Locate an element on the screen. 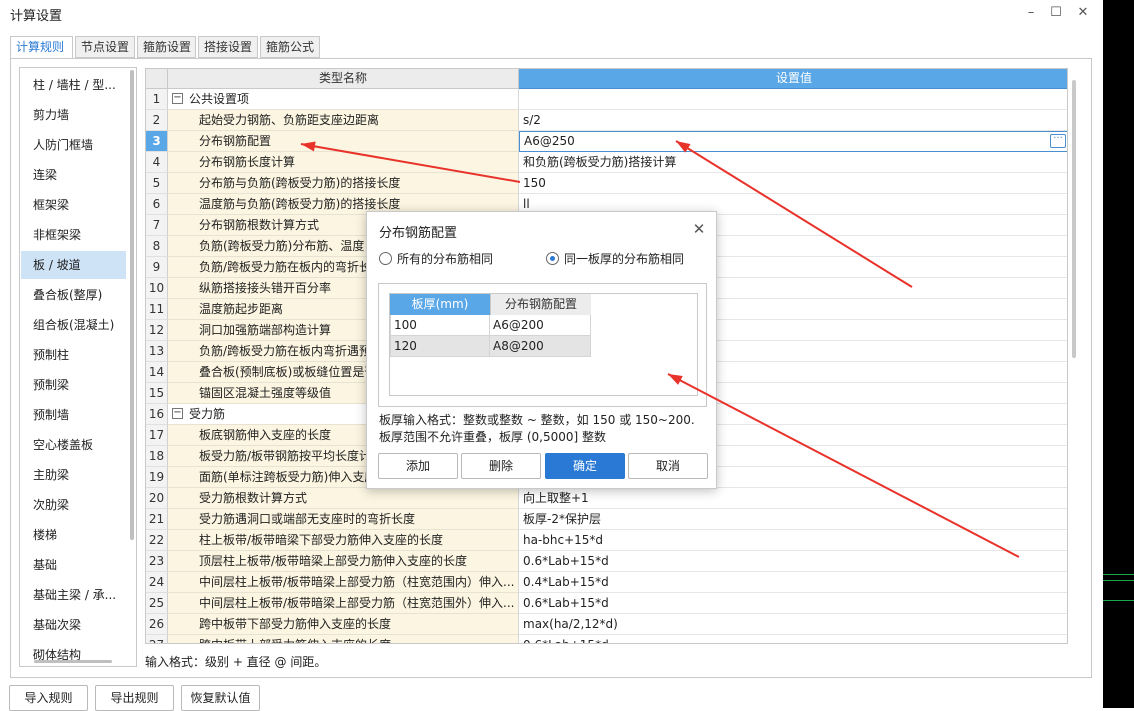 The height and width of the screenshot is (711, 1134). setting-name-cell: 分布钢筋配置 is located at coordinates (343, 141).